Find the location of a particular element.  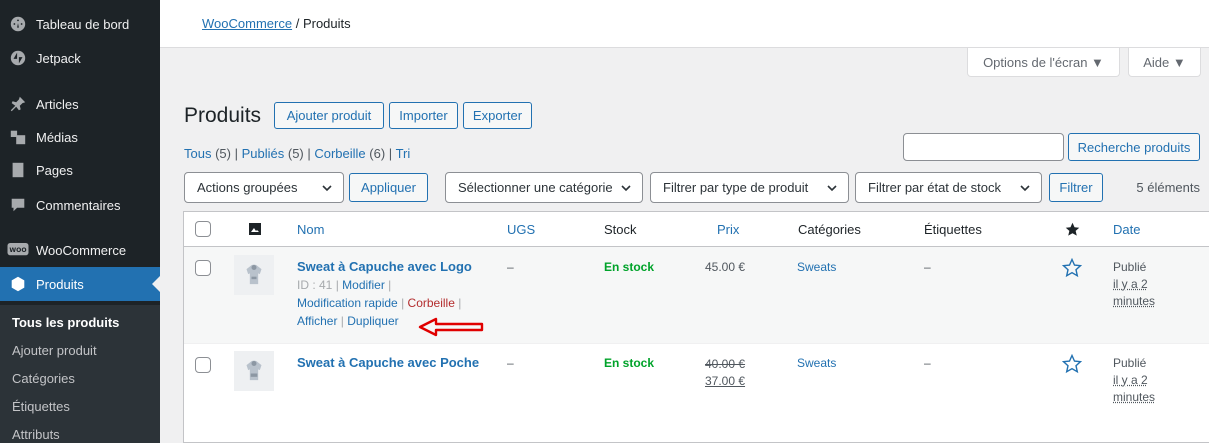

search-products-button: Recherche produits is located at coordinates (1134, 147).